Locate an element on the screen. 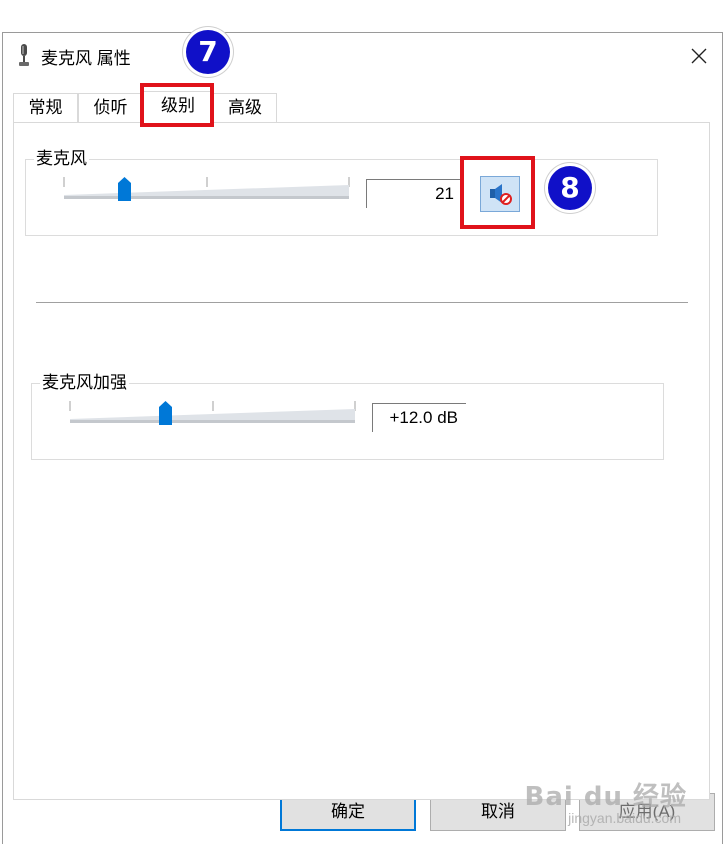 The image size is (725, 844). microphone-icon is located at coordinates (24, 55).